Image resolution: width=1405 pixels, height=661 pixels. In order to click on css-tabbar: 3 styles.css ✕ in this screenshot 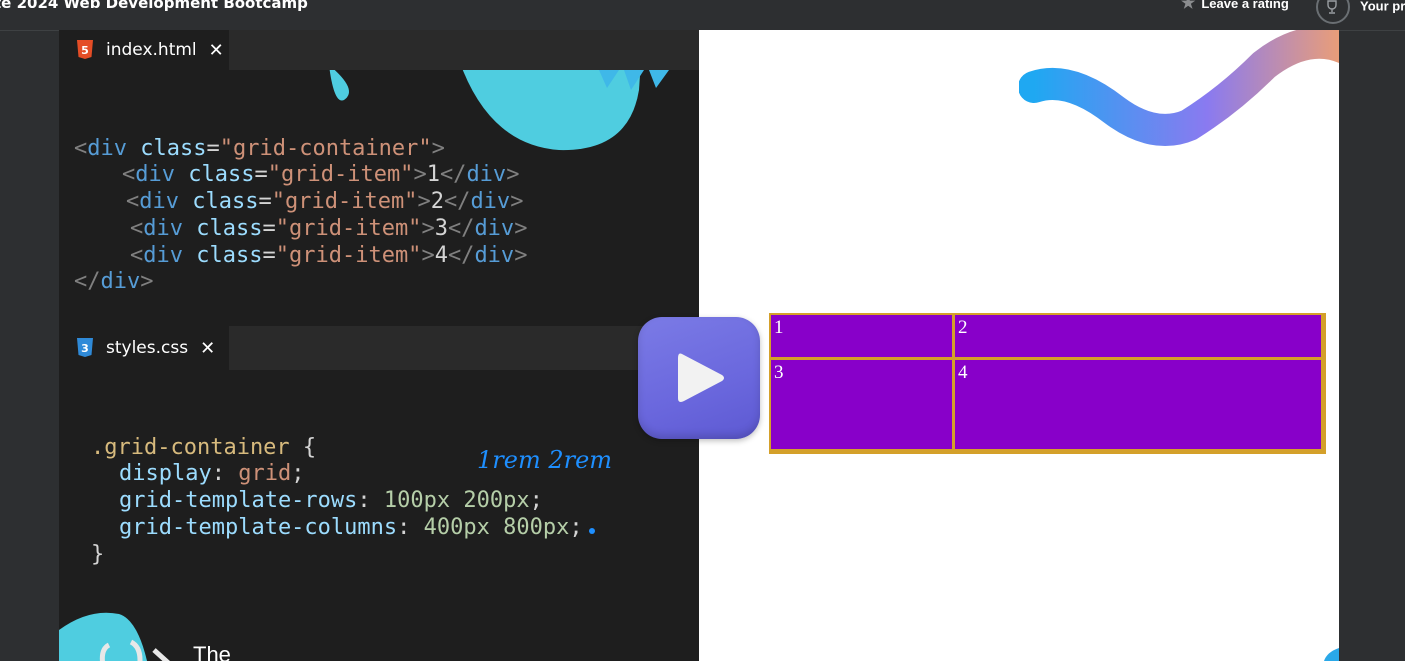, I will do `click(379, 348)`.